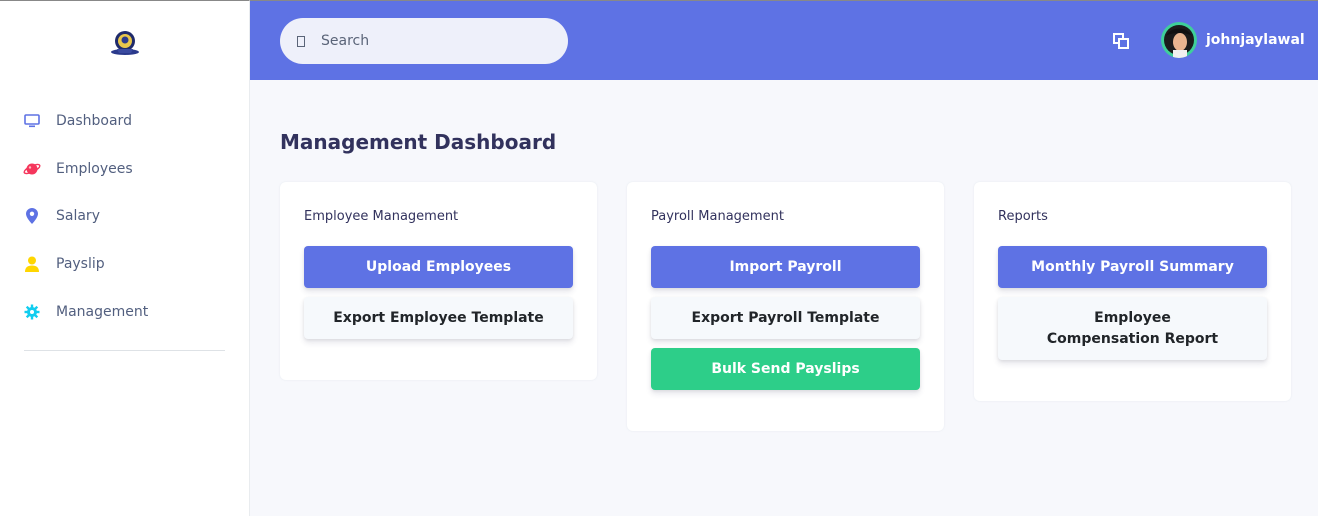 The height and width of the screenshot is (516, 1318). What do you see at coordinates (784, 40) in the screenshot?
I see `top-navbar: johnjaylawal` at bounding box center [784, 40].